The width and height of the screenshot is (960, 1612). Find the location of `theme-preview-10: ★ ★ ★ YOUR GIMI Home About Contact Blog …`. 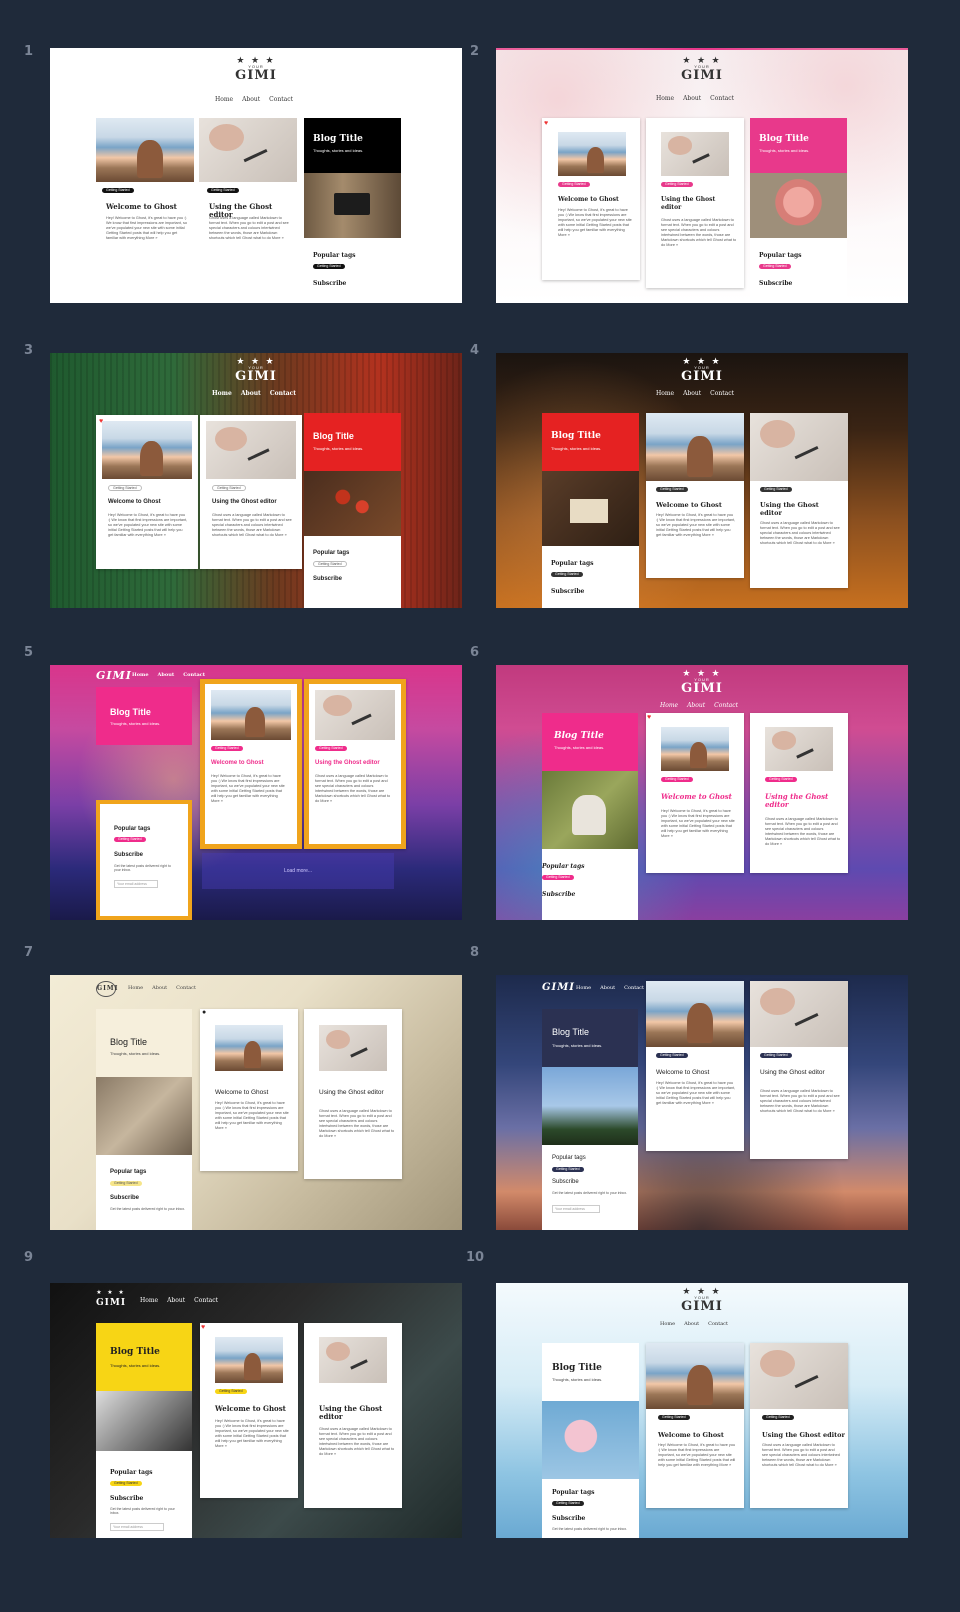

theme-preview-10: ★ ★ ★ YOUR GIMI Home About Contact Blog … is located at coordinates (702, 1410).